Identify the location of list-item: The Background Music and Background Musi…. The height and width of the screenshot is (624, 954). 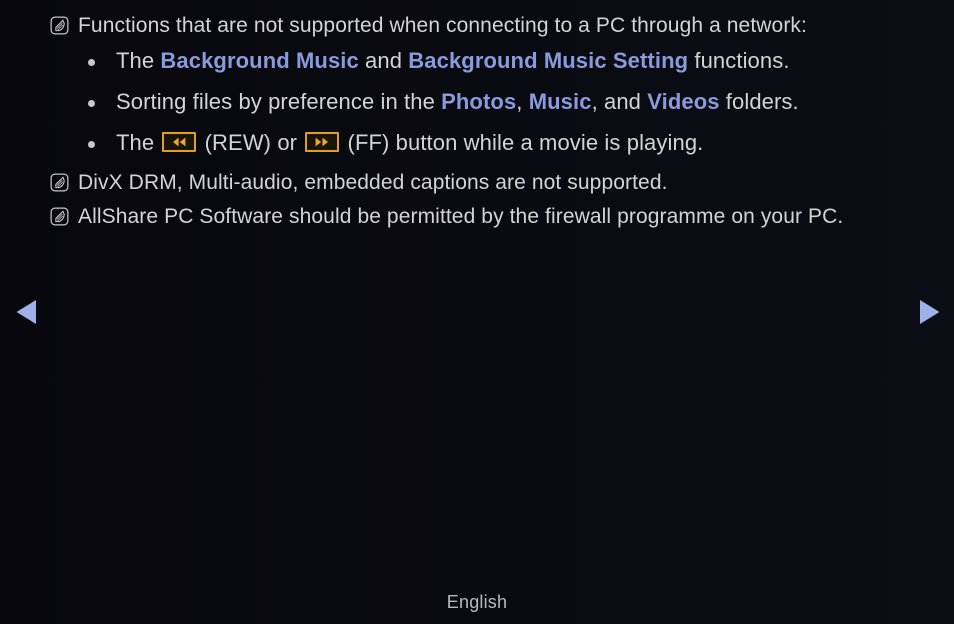
(477, 61).